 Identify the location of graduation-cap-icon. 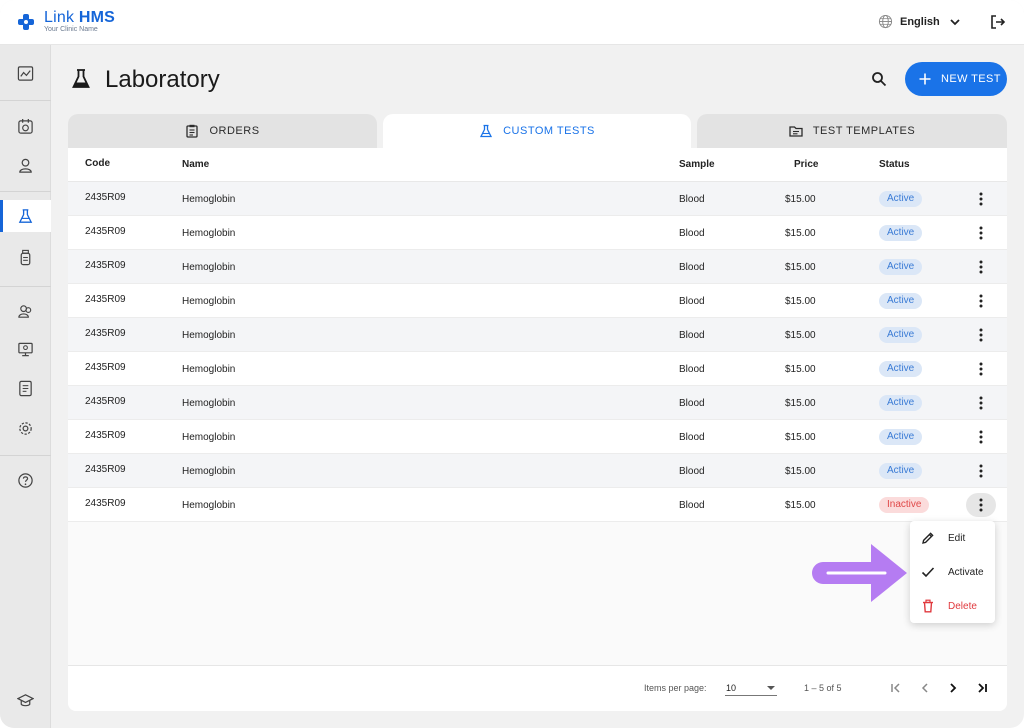
(25, 699).